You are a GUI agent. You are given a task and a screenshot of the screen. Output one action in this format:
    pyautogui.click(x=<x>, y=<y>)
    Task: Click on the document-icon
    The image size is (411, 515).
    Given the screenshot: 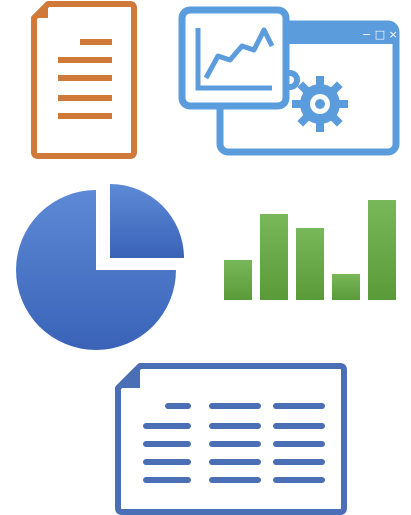 What is the action you would take?
    pyautogui.click(x=85, y=81)
    